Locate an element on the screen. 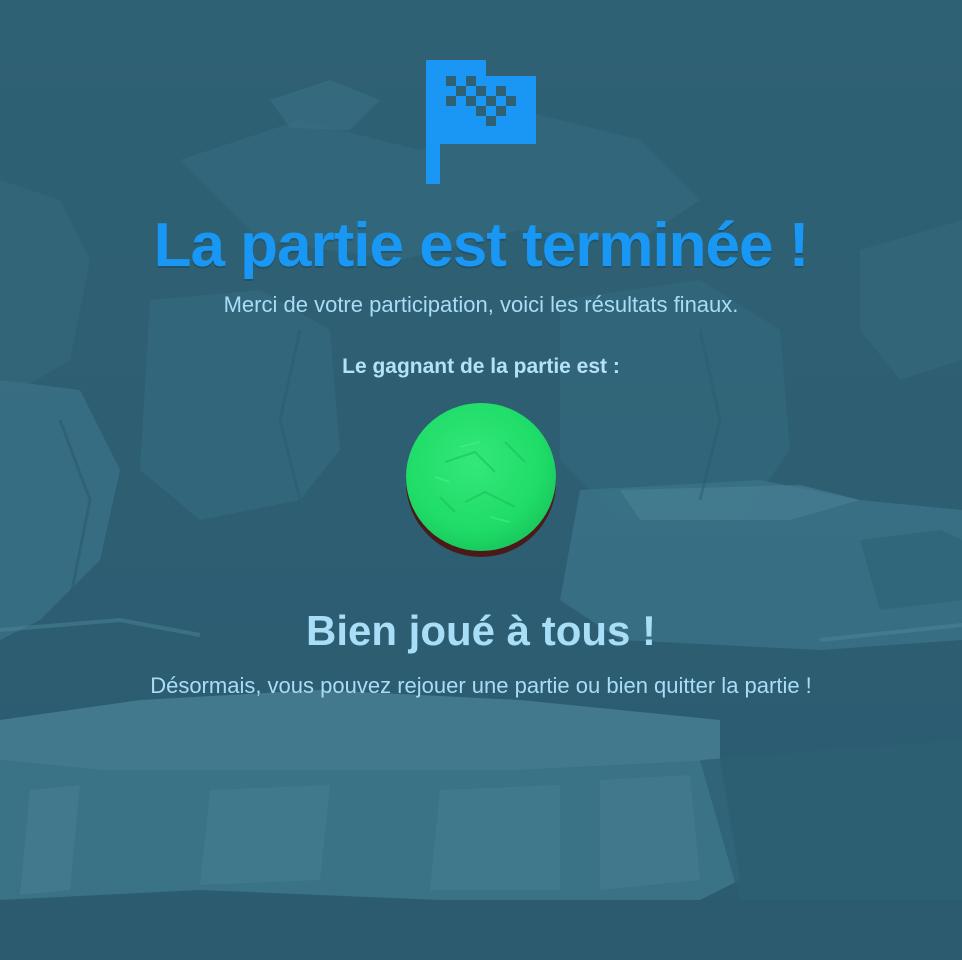  checkered-flag-icon is located at coordinates (481, 122).